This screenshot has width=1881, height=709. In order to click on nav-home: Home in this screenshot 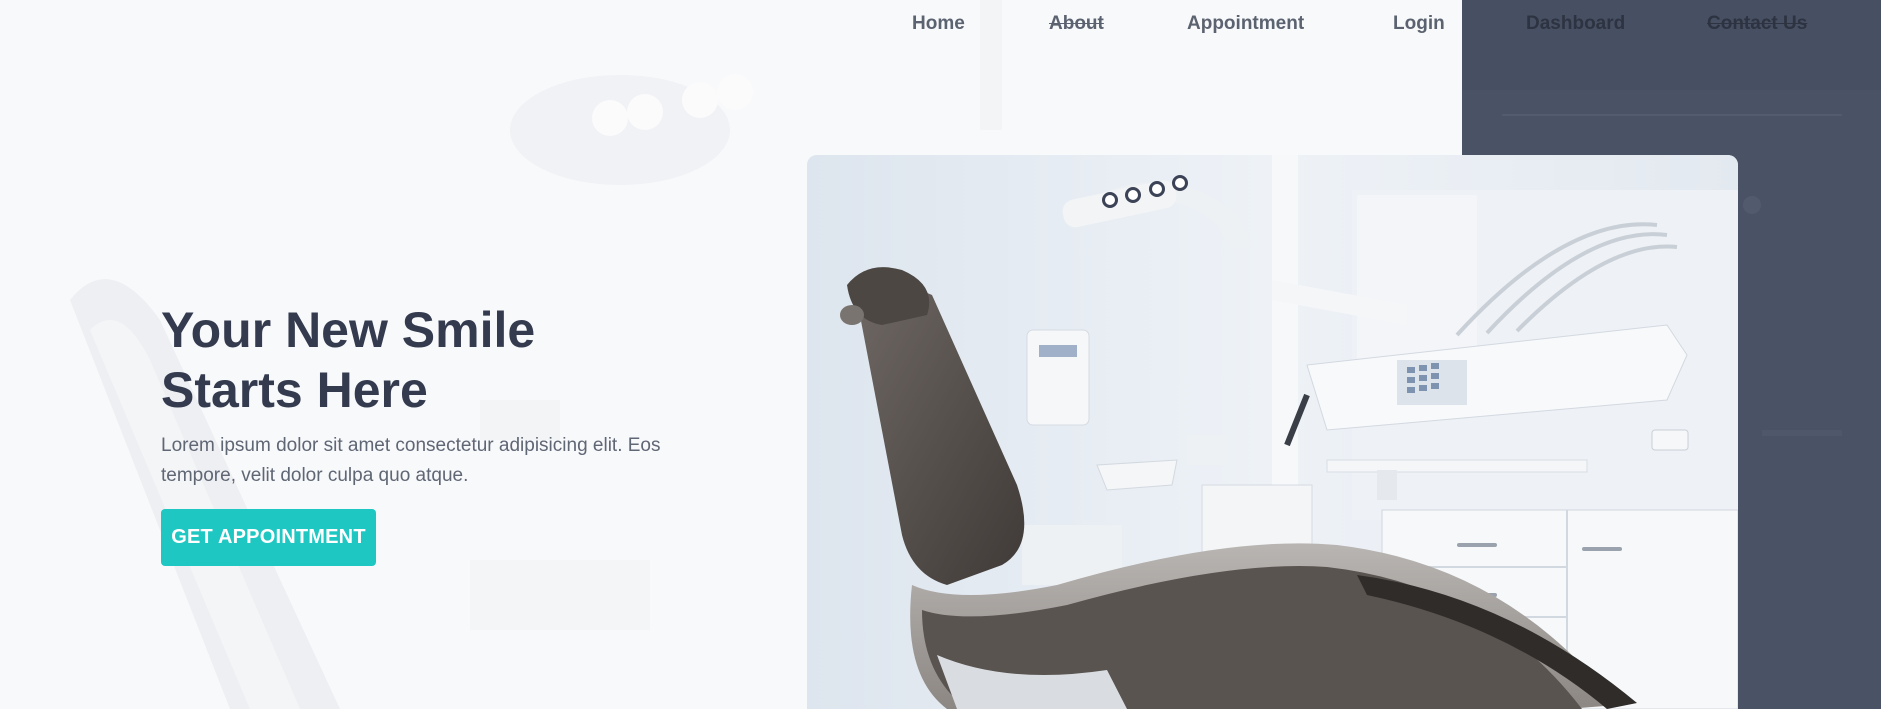, I will do `click(938, 24)`.